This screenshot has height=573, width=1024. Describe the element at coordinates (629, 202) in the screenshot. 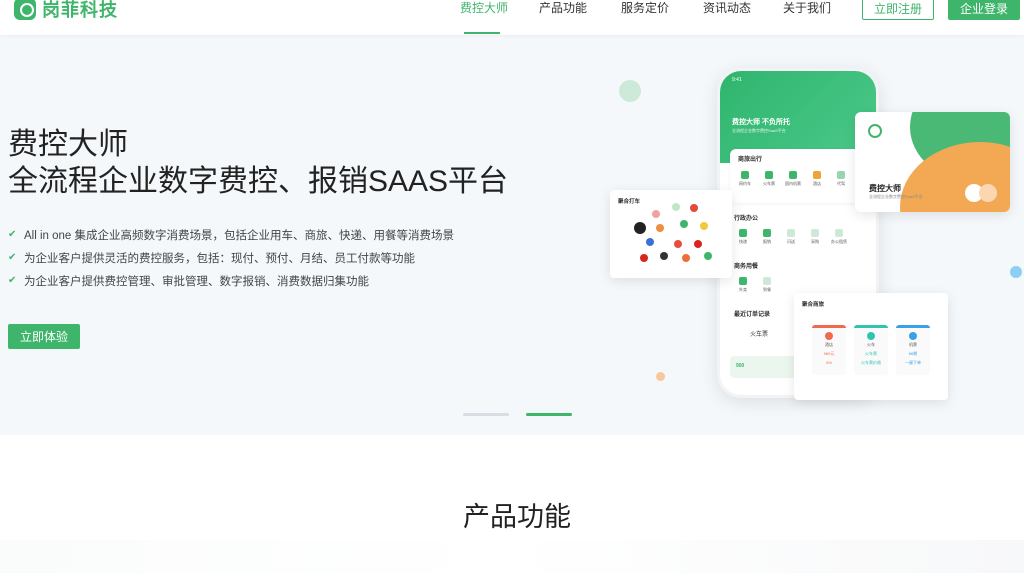

I see `taxi-card-title: 聚合打车` at that location.